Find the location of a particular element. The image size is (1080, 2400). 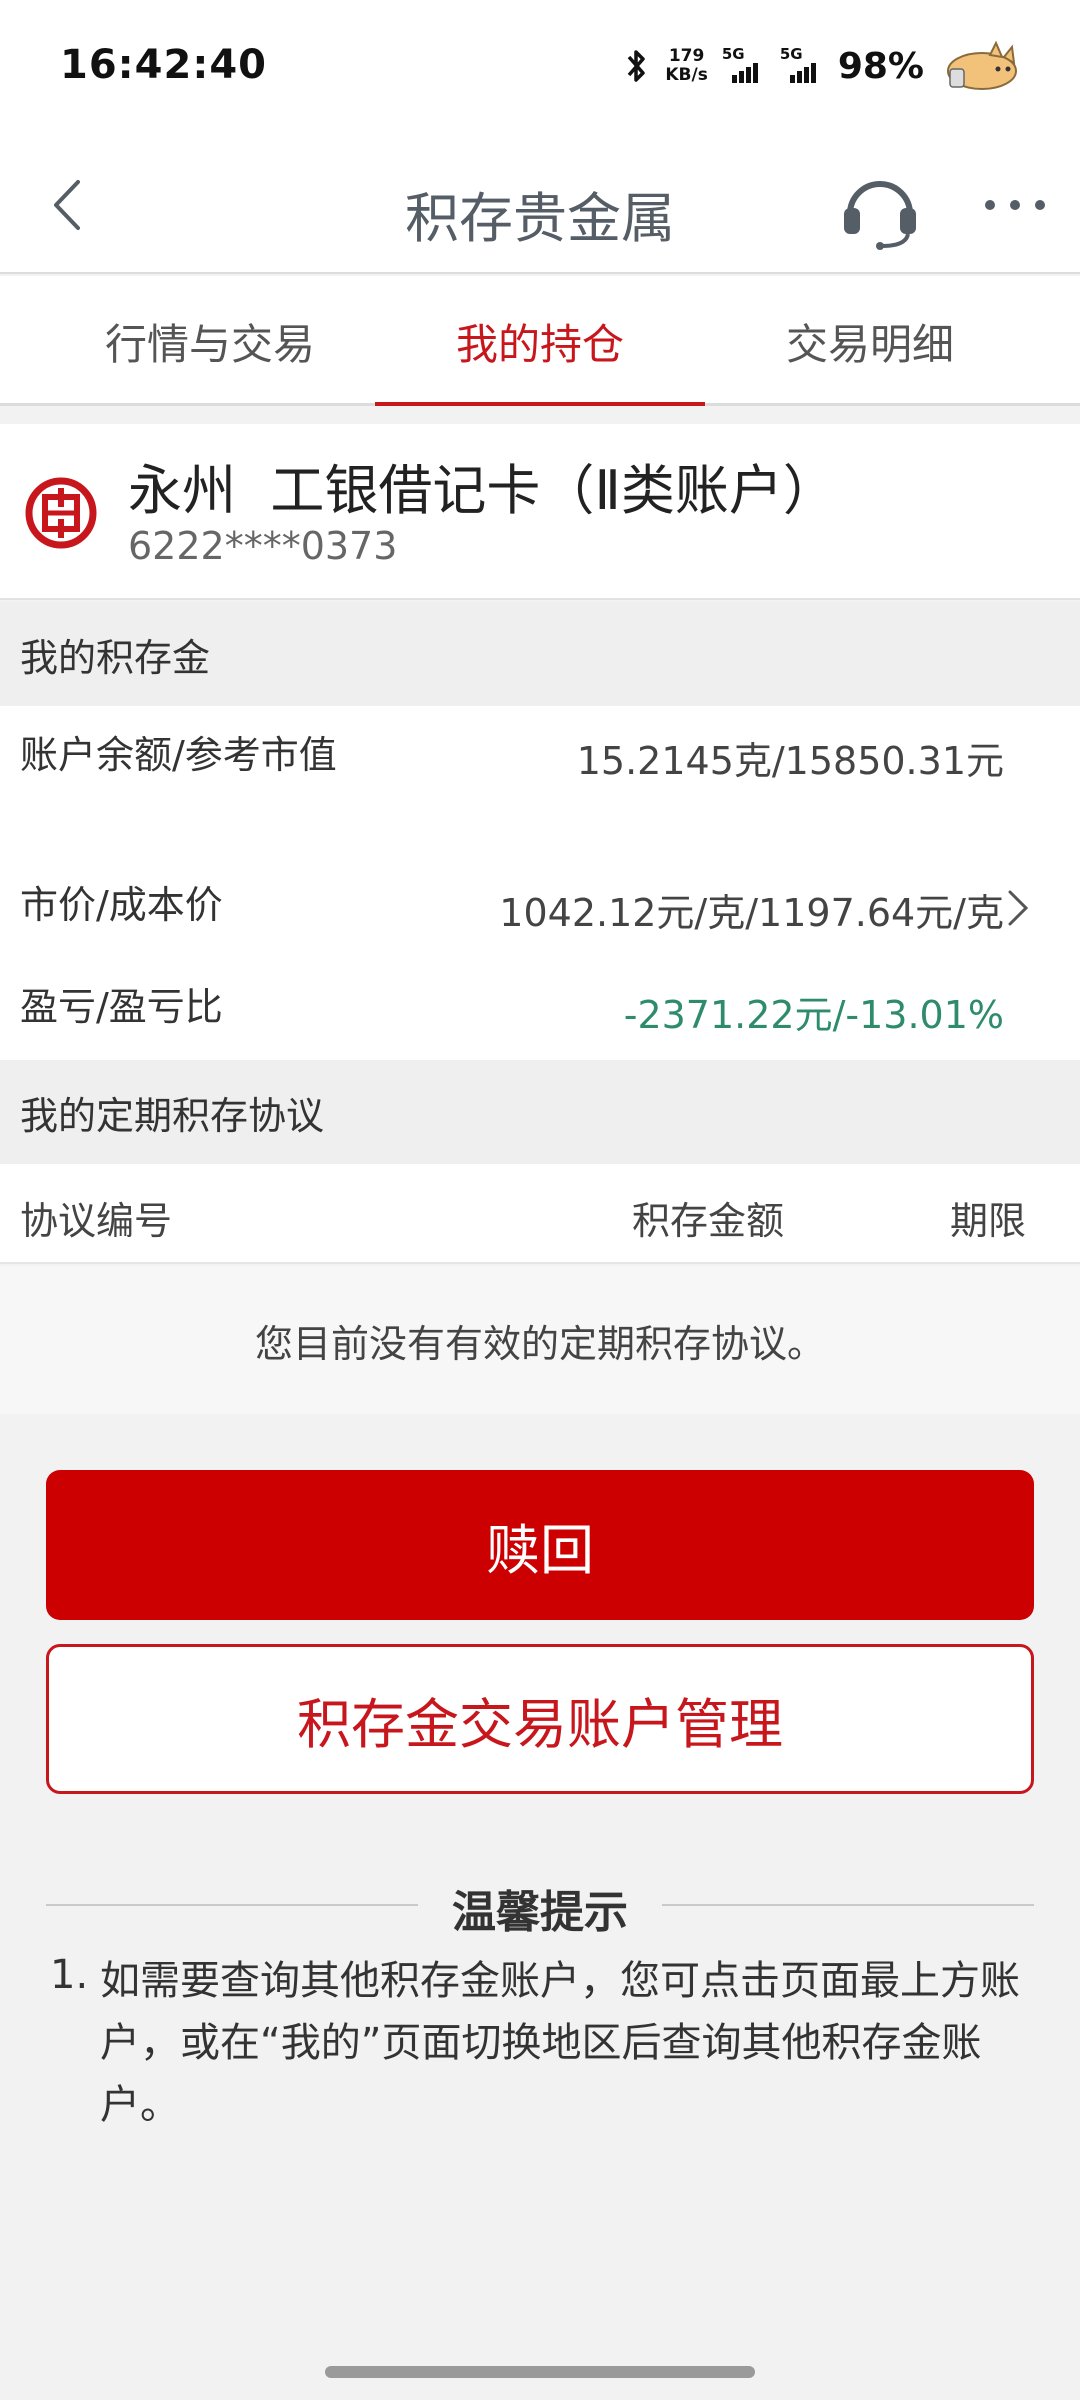

profit-loss-value: -2371.22元/-13.01% is located at coordinates (813, 1015).